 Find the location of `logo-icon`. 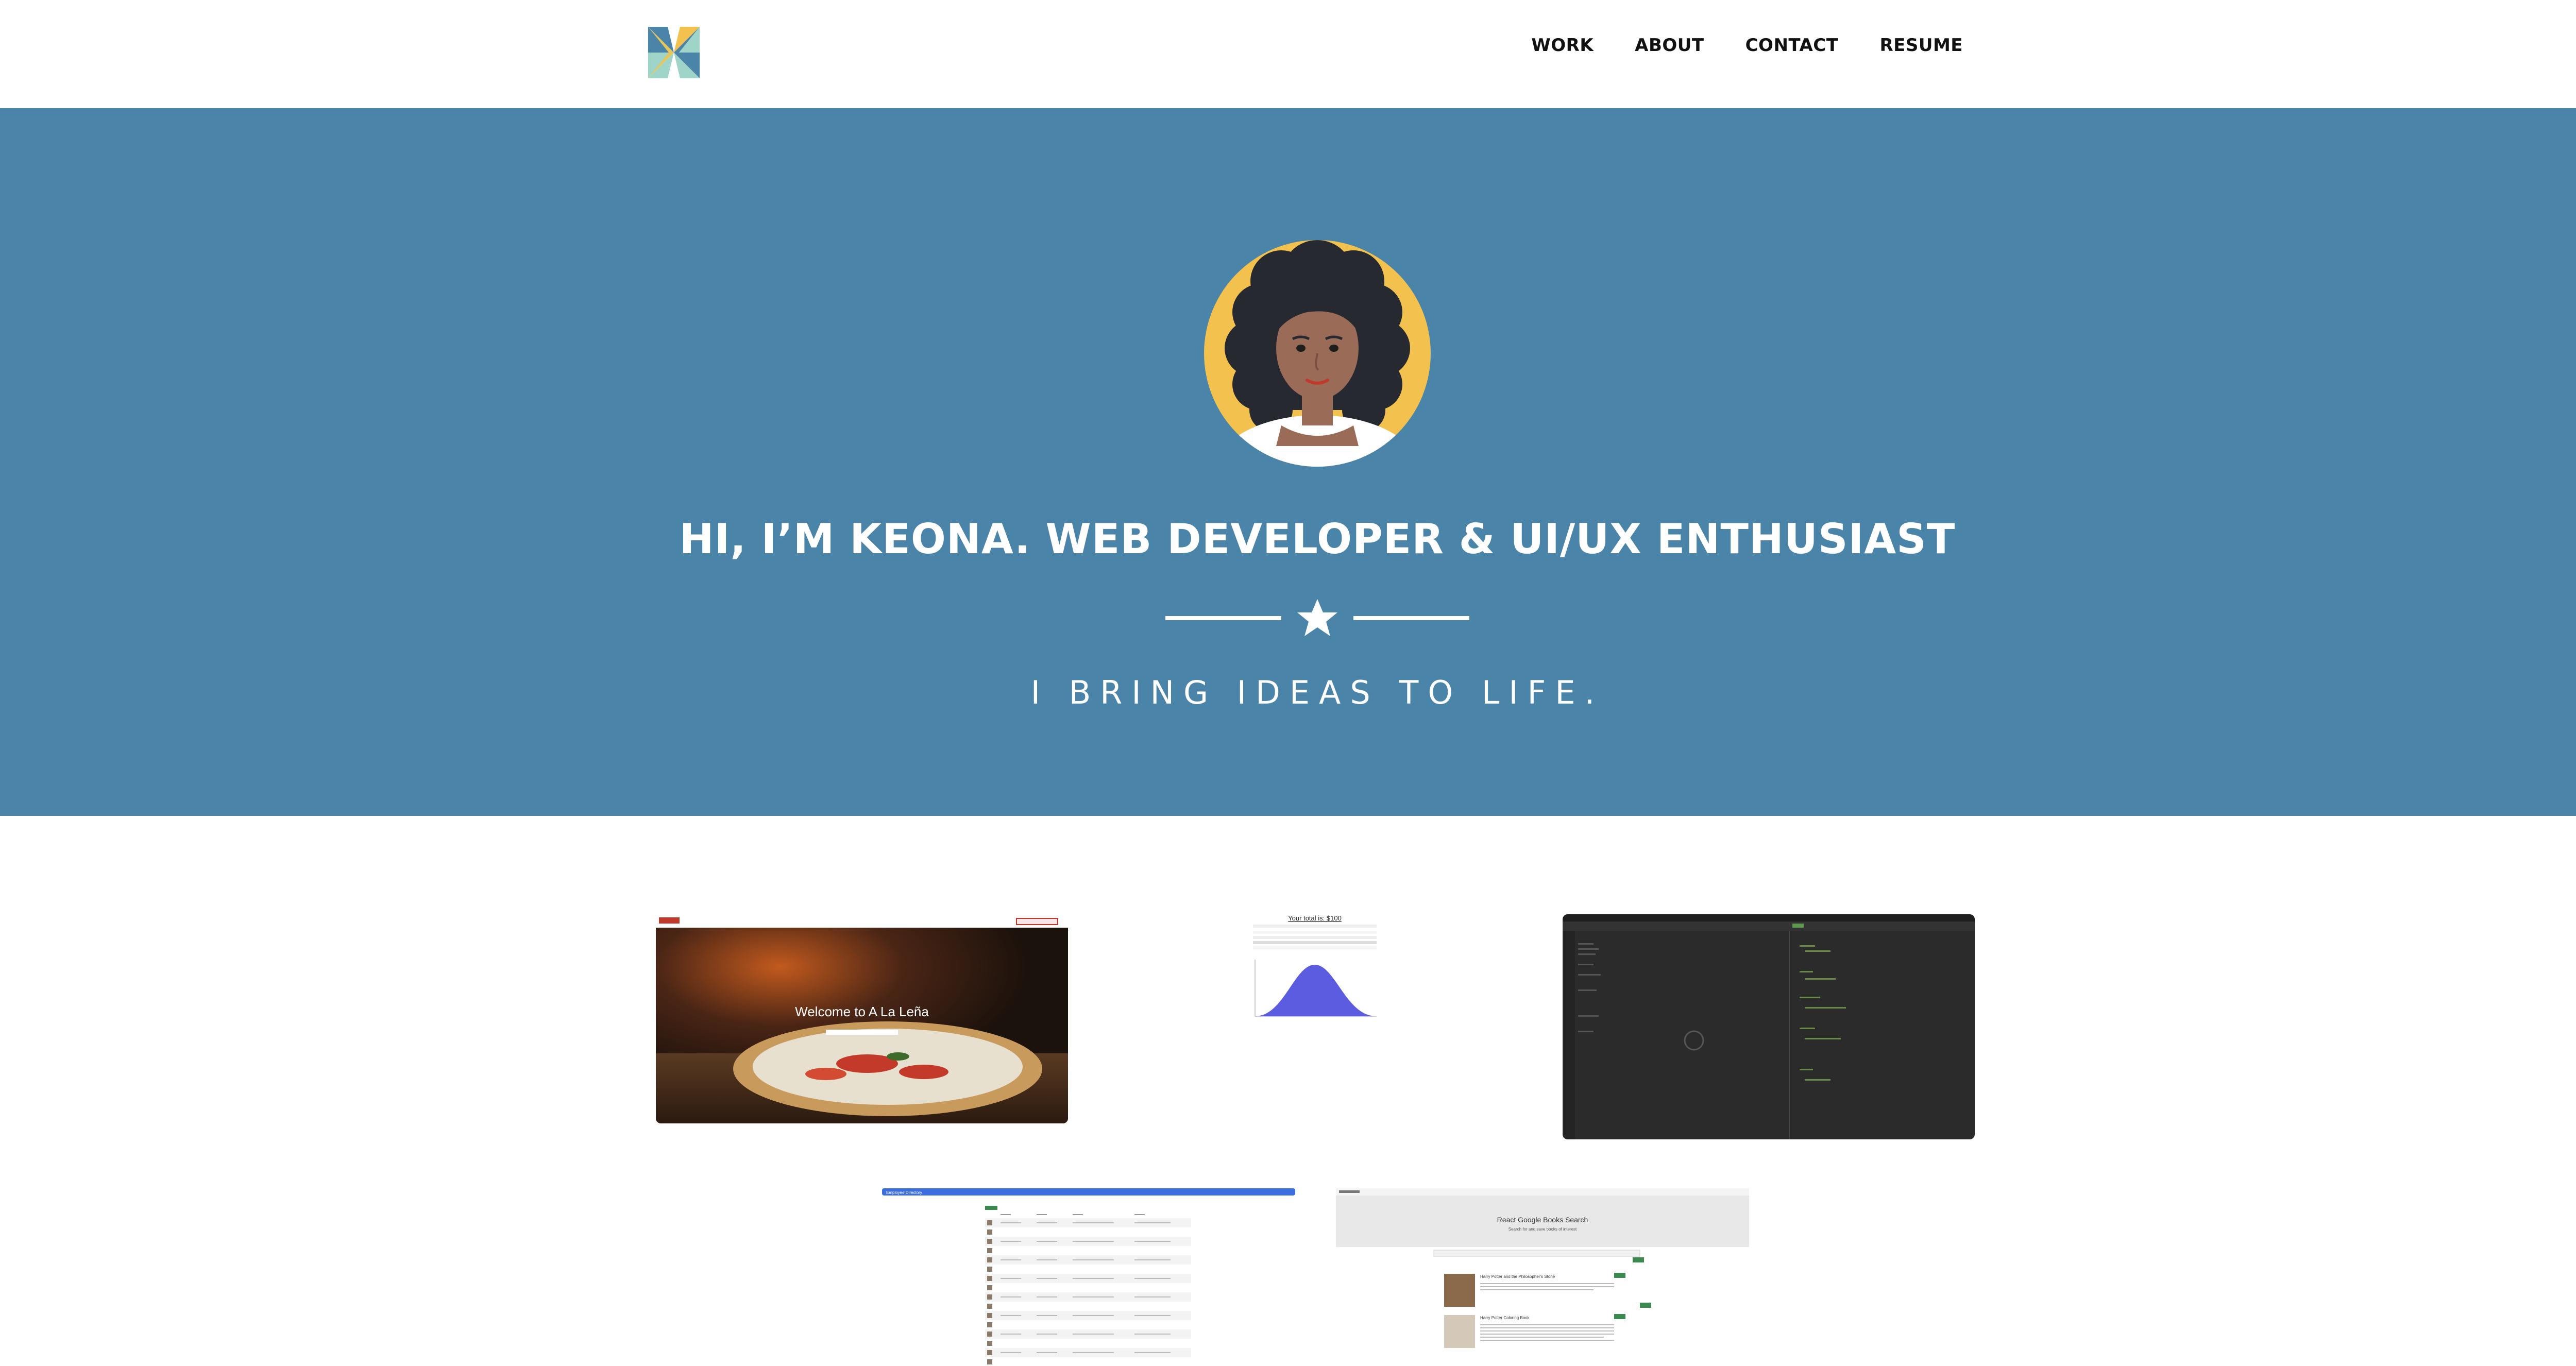

logo-icon is located at coordinates (674, 52).